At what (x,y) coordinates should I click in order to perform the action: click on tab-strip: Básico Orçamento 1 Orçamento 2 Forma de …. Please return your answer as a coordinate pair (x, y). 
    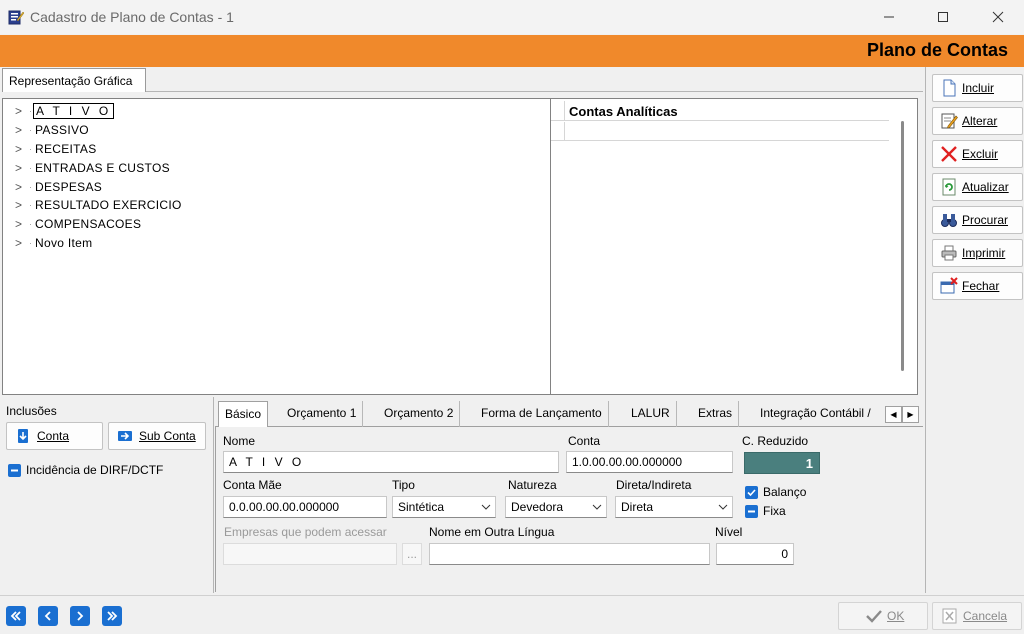
    Looking at the image, I should click on (569, 414).